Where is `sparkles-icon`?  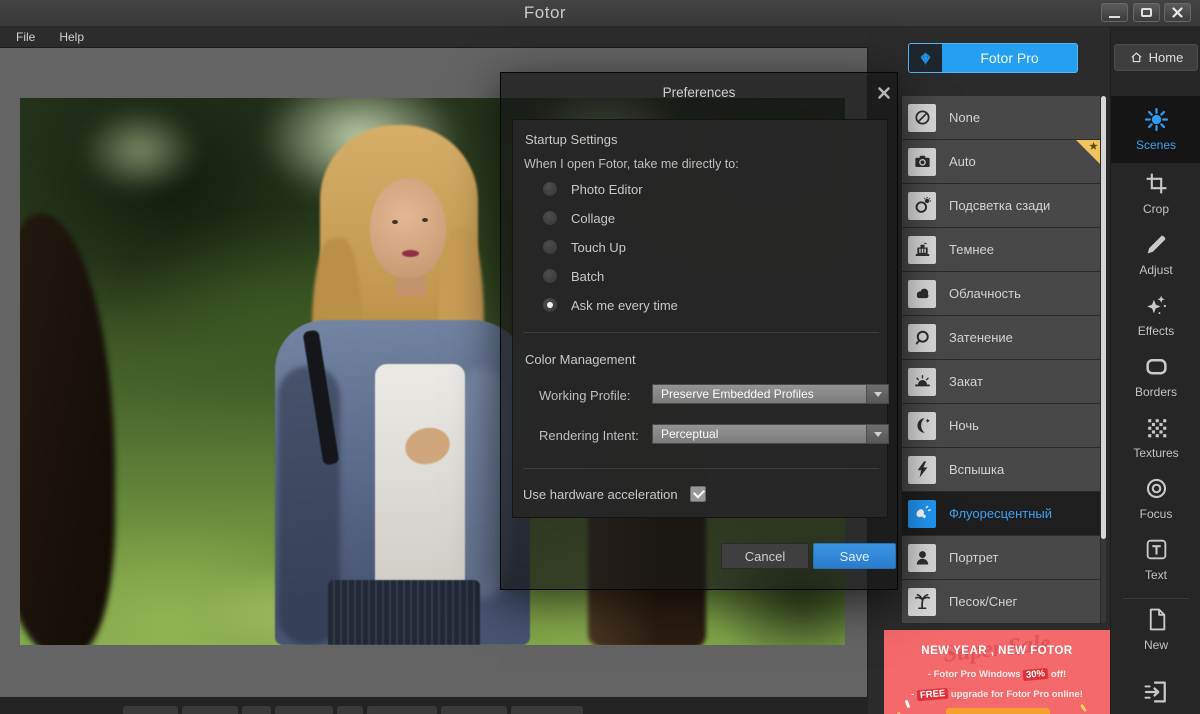 sparkles-icon is located at coordinates (1156, 305).